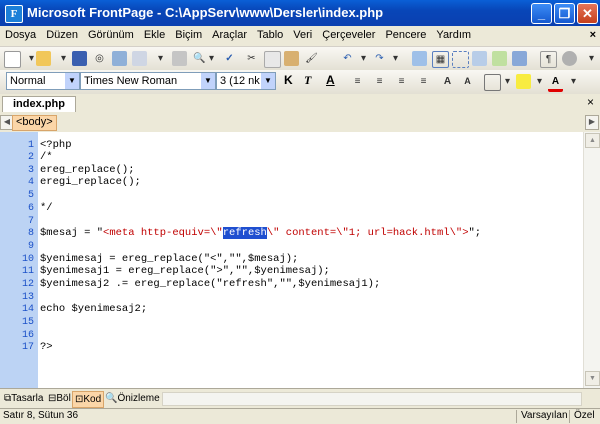 This screenshot has width=600, height=424. Describe the element at coordinates (27, 309) in the screenshot. I see `line-number: 14` at that location.